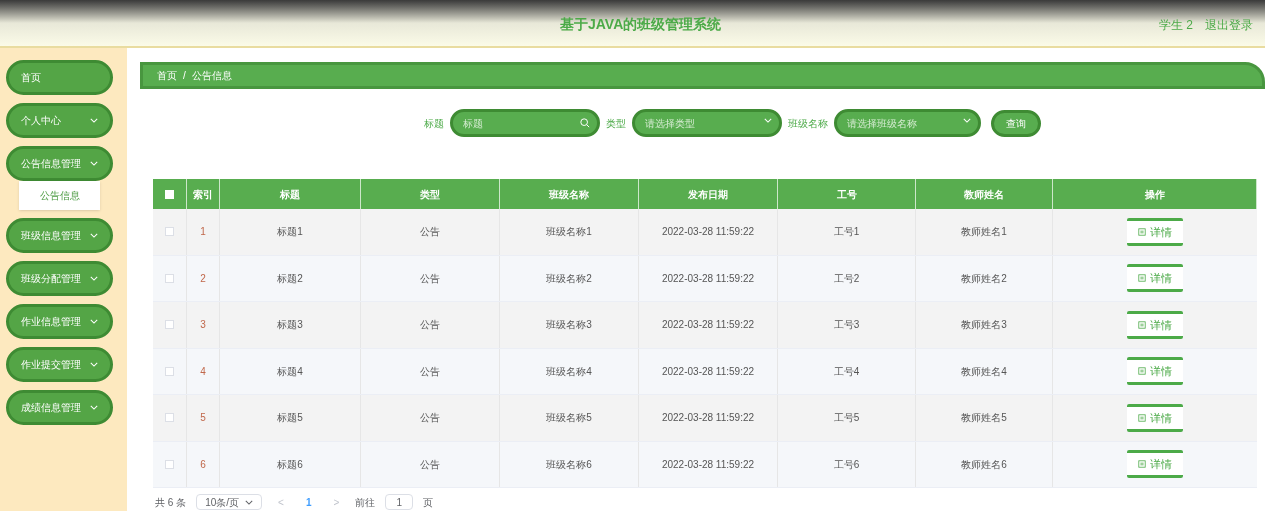 This screenshot has width=1265, height=511. Describe the element at coordinates (569, 325) in the screenshot. I see `table-cell-text: 班级名称3` at that location.